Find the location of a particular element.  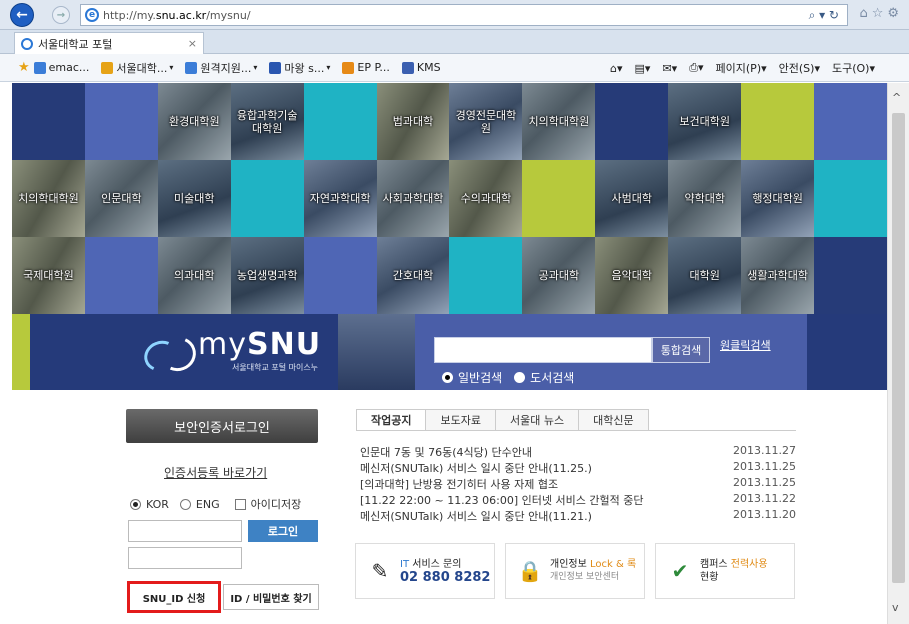

forward-button: → is located at coordinates (61, 15).